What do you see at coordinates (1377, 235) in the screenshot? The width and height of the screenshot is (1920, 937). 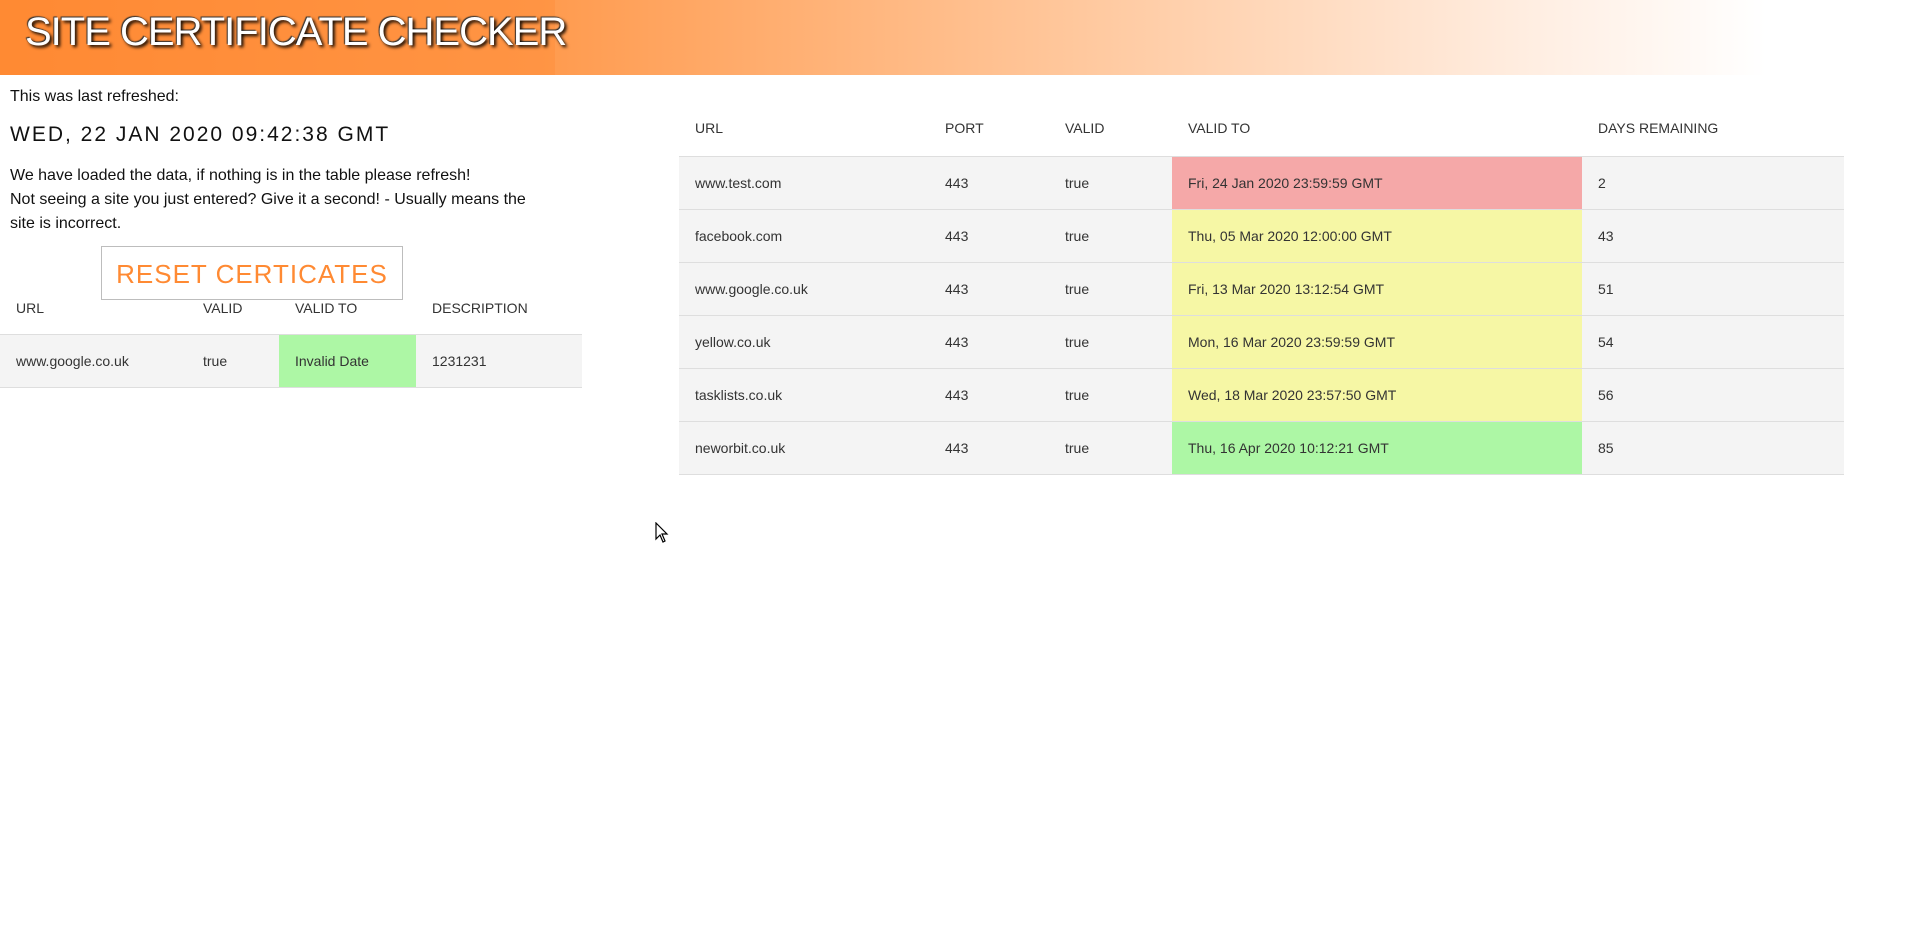 I see `cell-valid-to: Thu, 05 Mar 2020 12:00:00 GMT` at bounding box center [1377, 235].